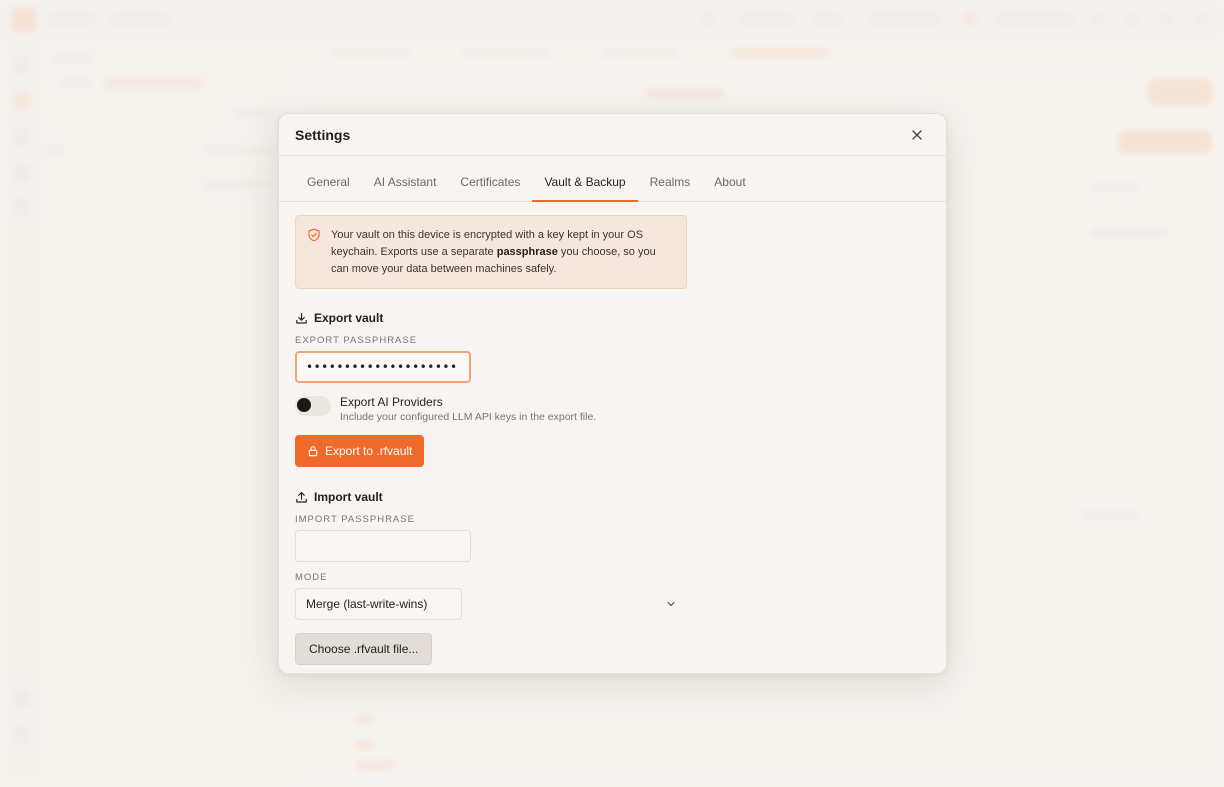 This screenshot has height=787, width=1224. What do you see at coordinates (304, 405) in the screenshot?
I see `toggle-knob` at bounding box center [304, 405].